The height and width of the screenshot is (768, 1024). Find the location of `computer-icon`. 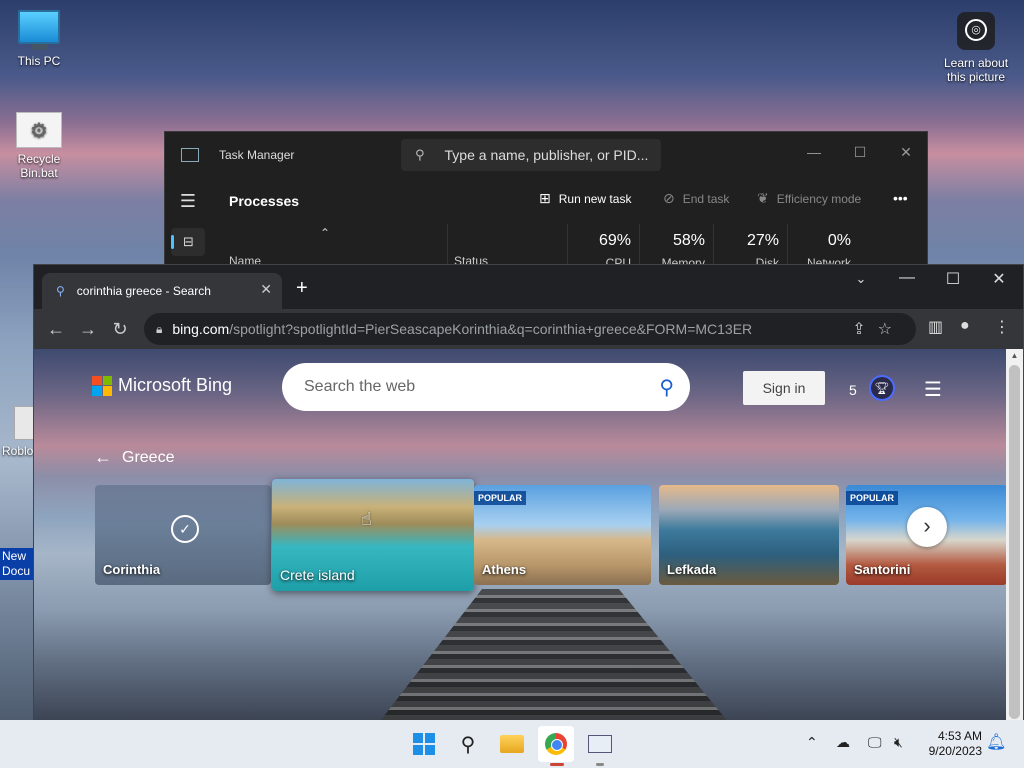

computer-icon is located at coordinates (39, 30).